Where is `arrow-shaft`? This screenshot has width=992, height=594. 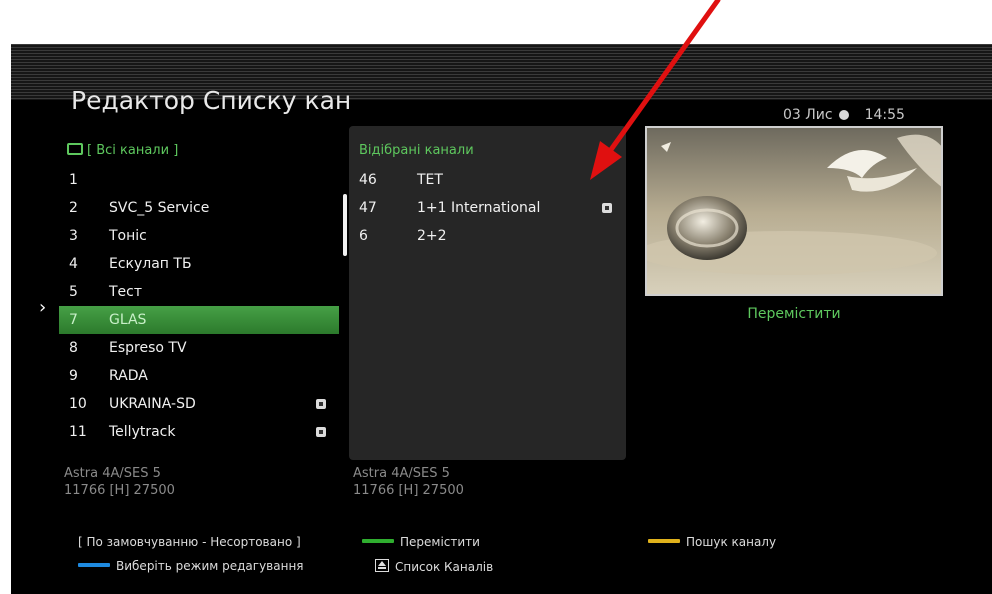 arrow-shaft is located at coordinates (661, 80).